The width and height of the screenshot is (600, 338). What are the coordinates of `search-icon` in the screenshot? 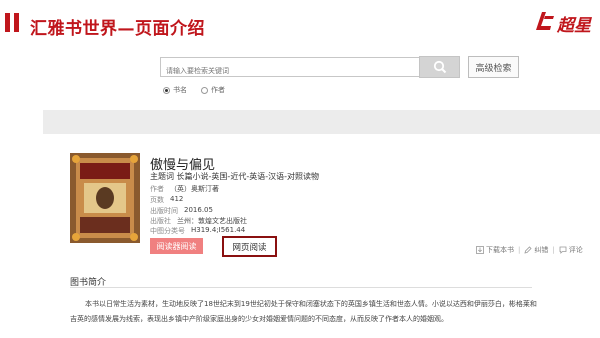 It's located at (439, 67).